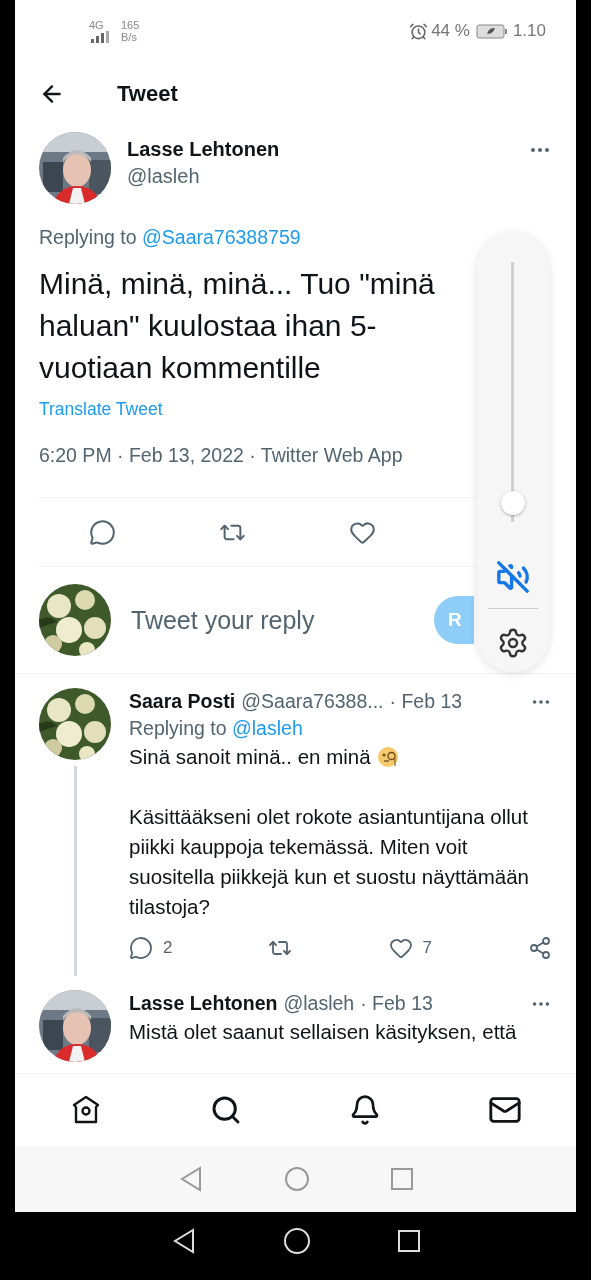  What do you see at coordinates (329, 757) in the screenshot?
I see `reply-text: Sinä sanoit minä.. en minä` at bounding box center [329, 757].